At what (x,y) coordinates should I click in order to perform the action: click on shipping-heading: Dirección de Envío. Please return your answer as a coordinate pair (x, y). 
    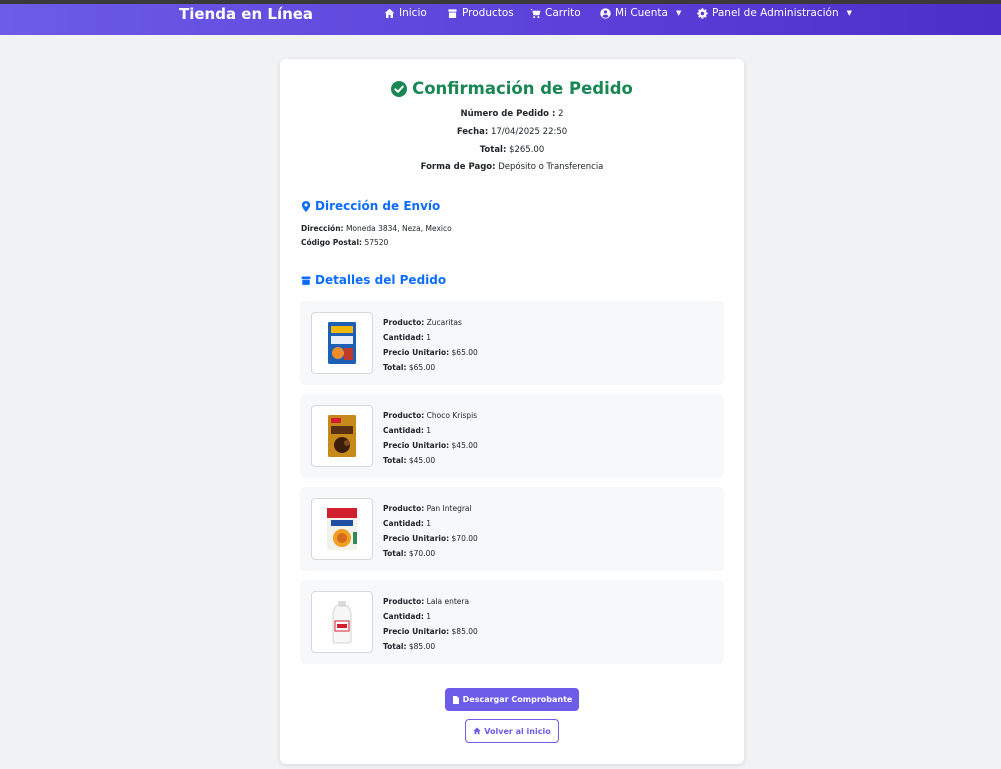
    Looking at the image, I should click on (370, 206).